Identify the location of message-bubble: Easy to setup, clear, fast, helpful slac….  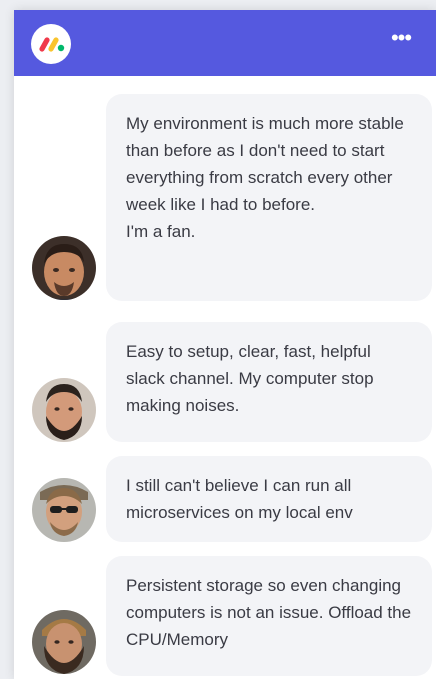
(269, 382).